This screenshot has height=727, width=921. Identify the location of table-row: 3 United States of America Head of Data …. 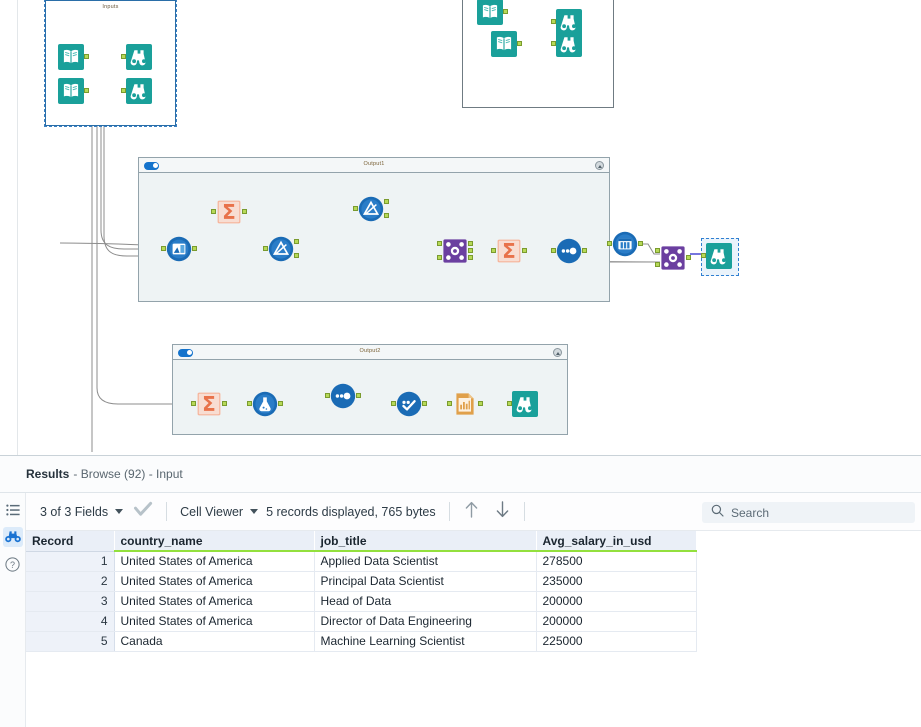
(361, 601).